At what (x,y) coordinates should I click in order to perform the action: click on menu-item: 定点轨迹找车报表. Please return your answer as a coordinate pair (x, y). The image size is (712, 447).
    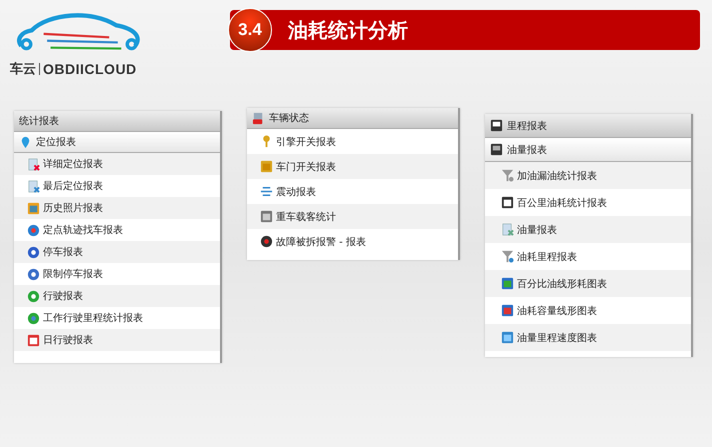
    Looking at the image, I should click on (117, 230).